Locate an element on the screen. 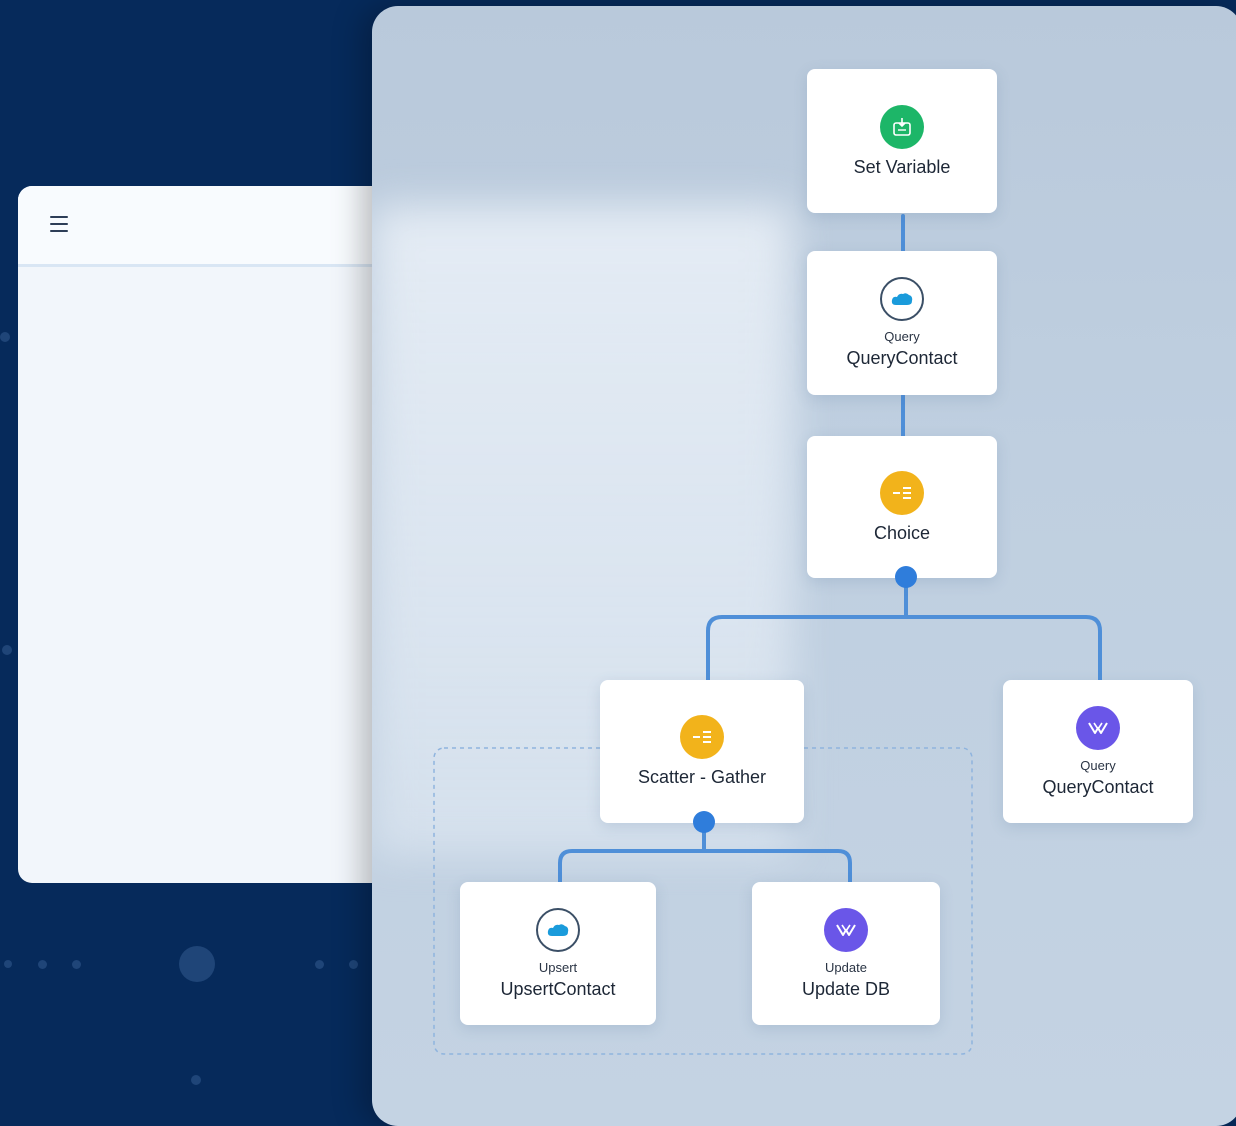 The height and width of the screenshot is (1126, 1236). node-query-contact: Query QueryContact is located at coordinates (902, 323).